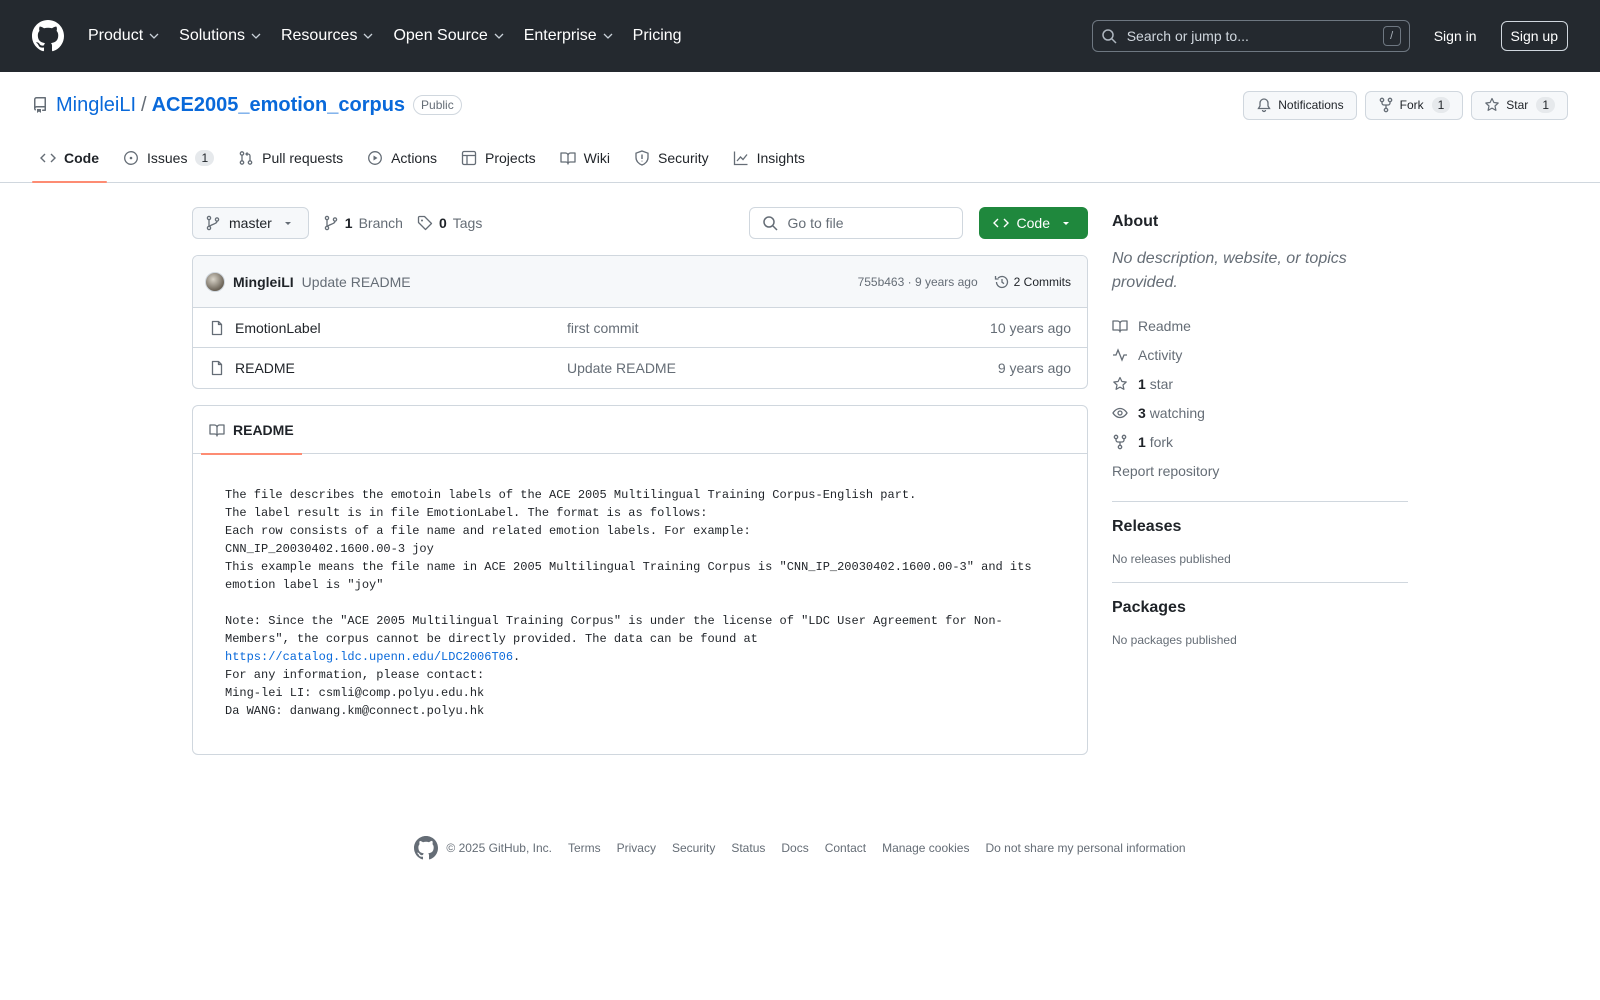 This screenshot has height=1000, width=1600. Describe the element at coordinates (1260, 383) in the screenshot. I see `stars-link: 1 star` at that location.